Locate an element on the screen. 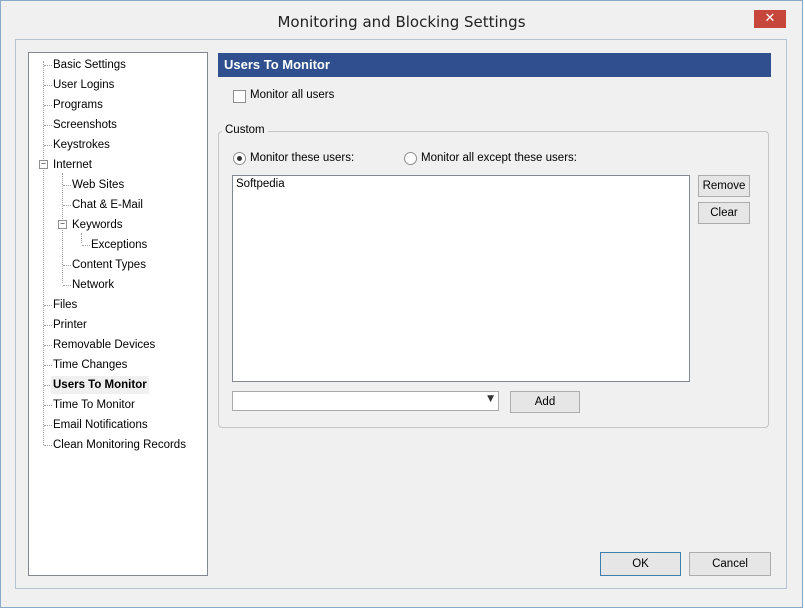  tree-connector-keywords is located at coordinates (81, 238).